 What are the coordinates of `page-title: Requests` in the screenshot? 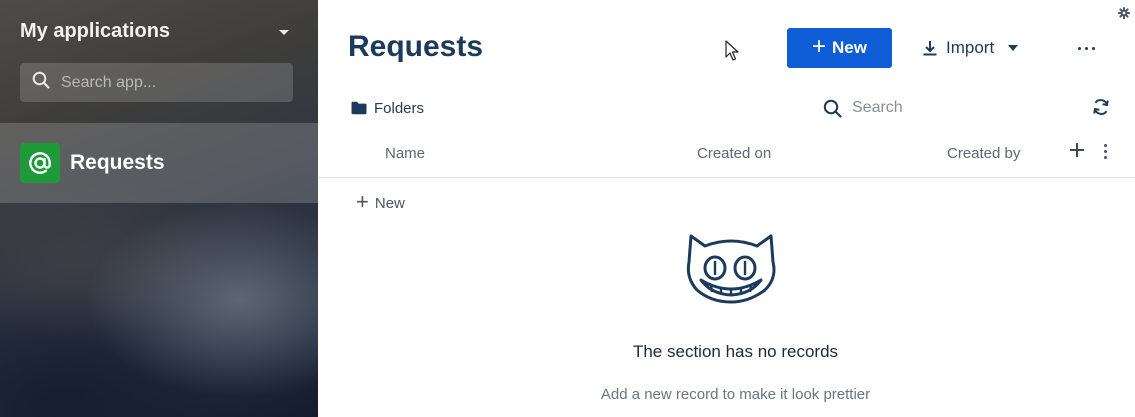 It's located at (416, 46).